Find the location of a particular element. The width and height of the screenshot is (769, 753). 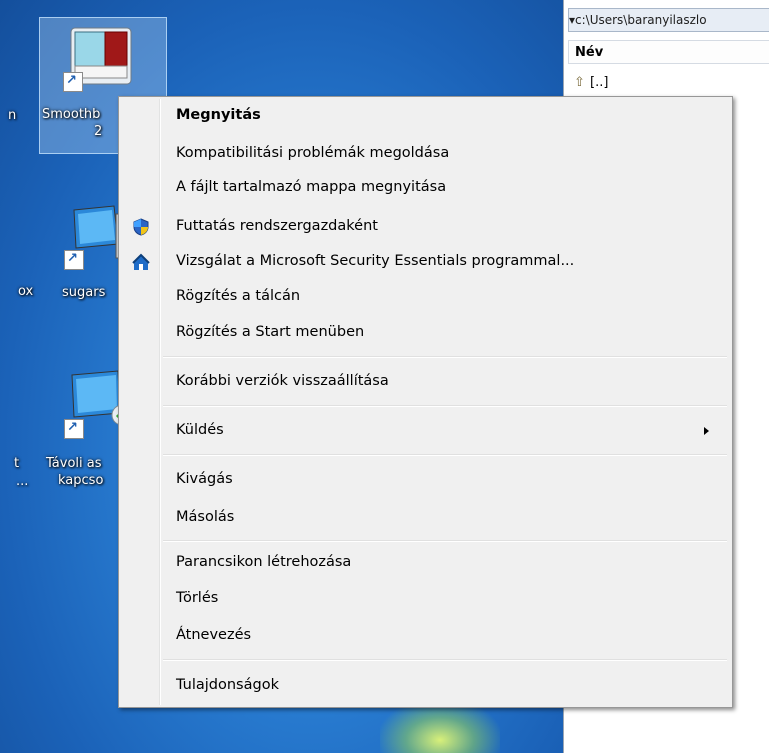

desktop-icon-label: Távoli as kapcso is located at coordinates (75, 472).